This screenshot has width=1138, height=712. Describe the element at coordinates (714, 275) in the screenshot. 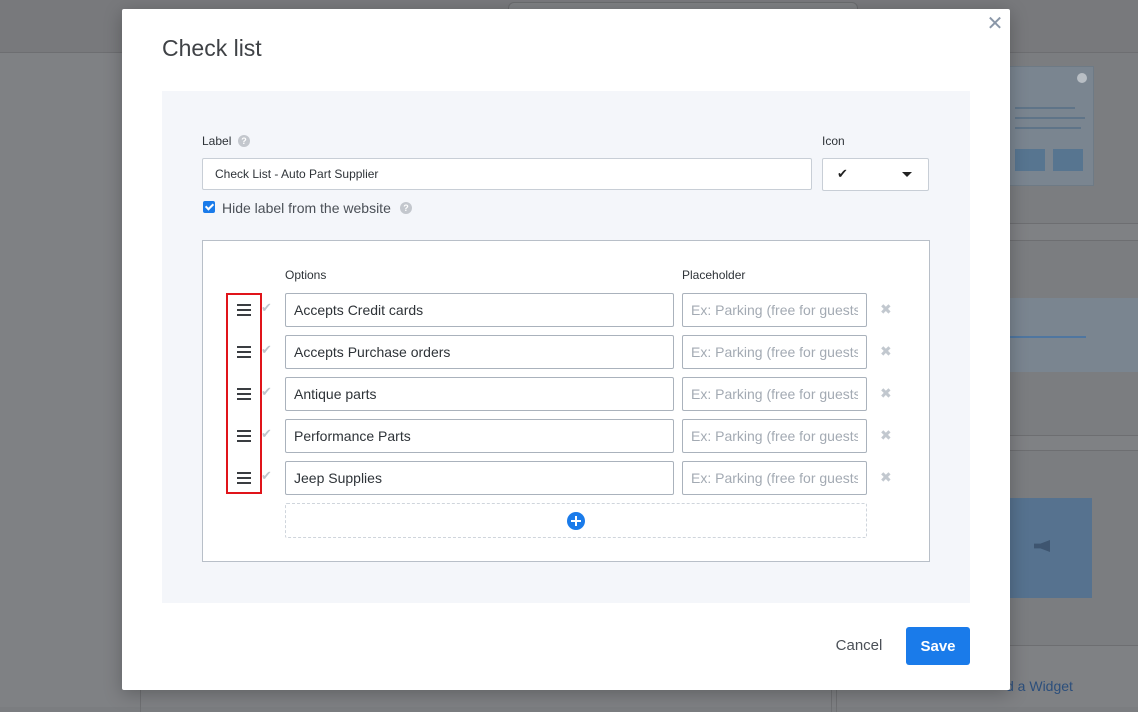

I see `placeholder-column-header: Placeholder` at that location.